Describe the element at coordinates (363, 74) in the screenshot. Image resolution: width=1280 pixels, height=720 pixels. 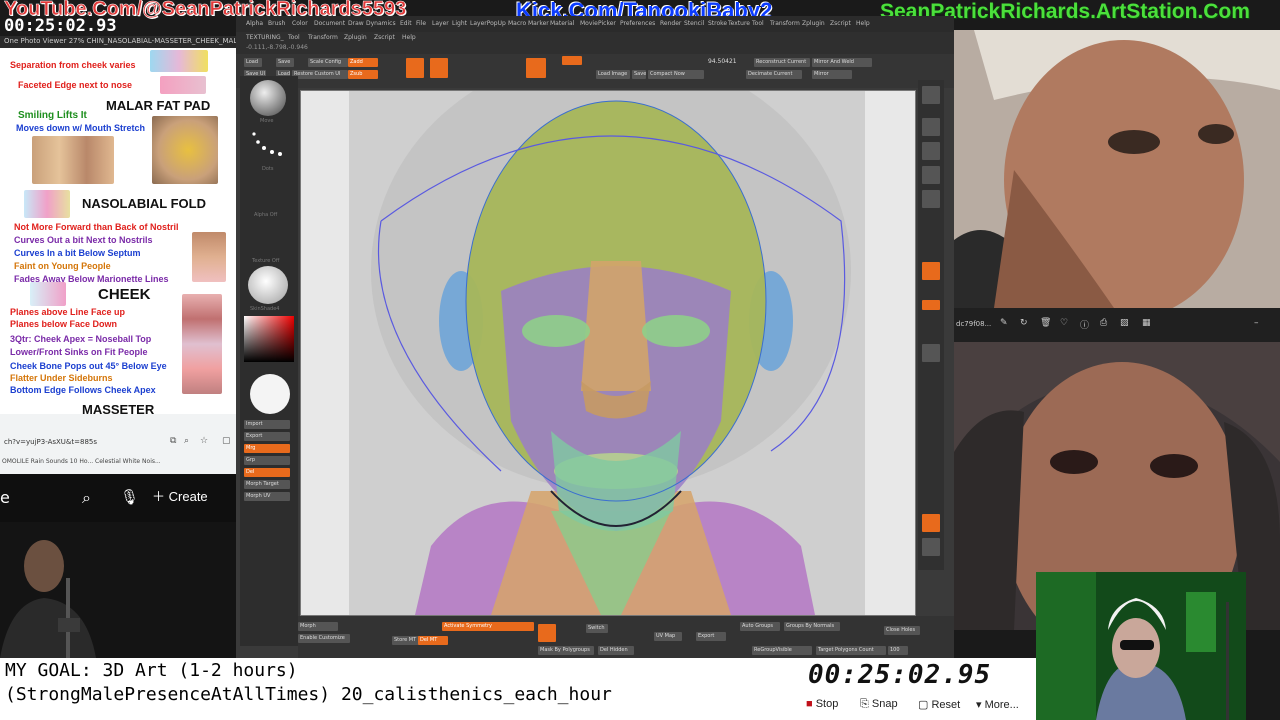
I see `zsub-button: Zsub` at that location.